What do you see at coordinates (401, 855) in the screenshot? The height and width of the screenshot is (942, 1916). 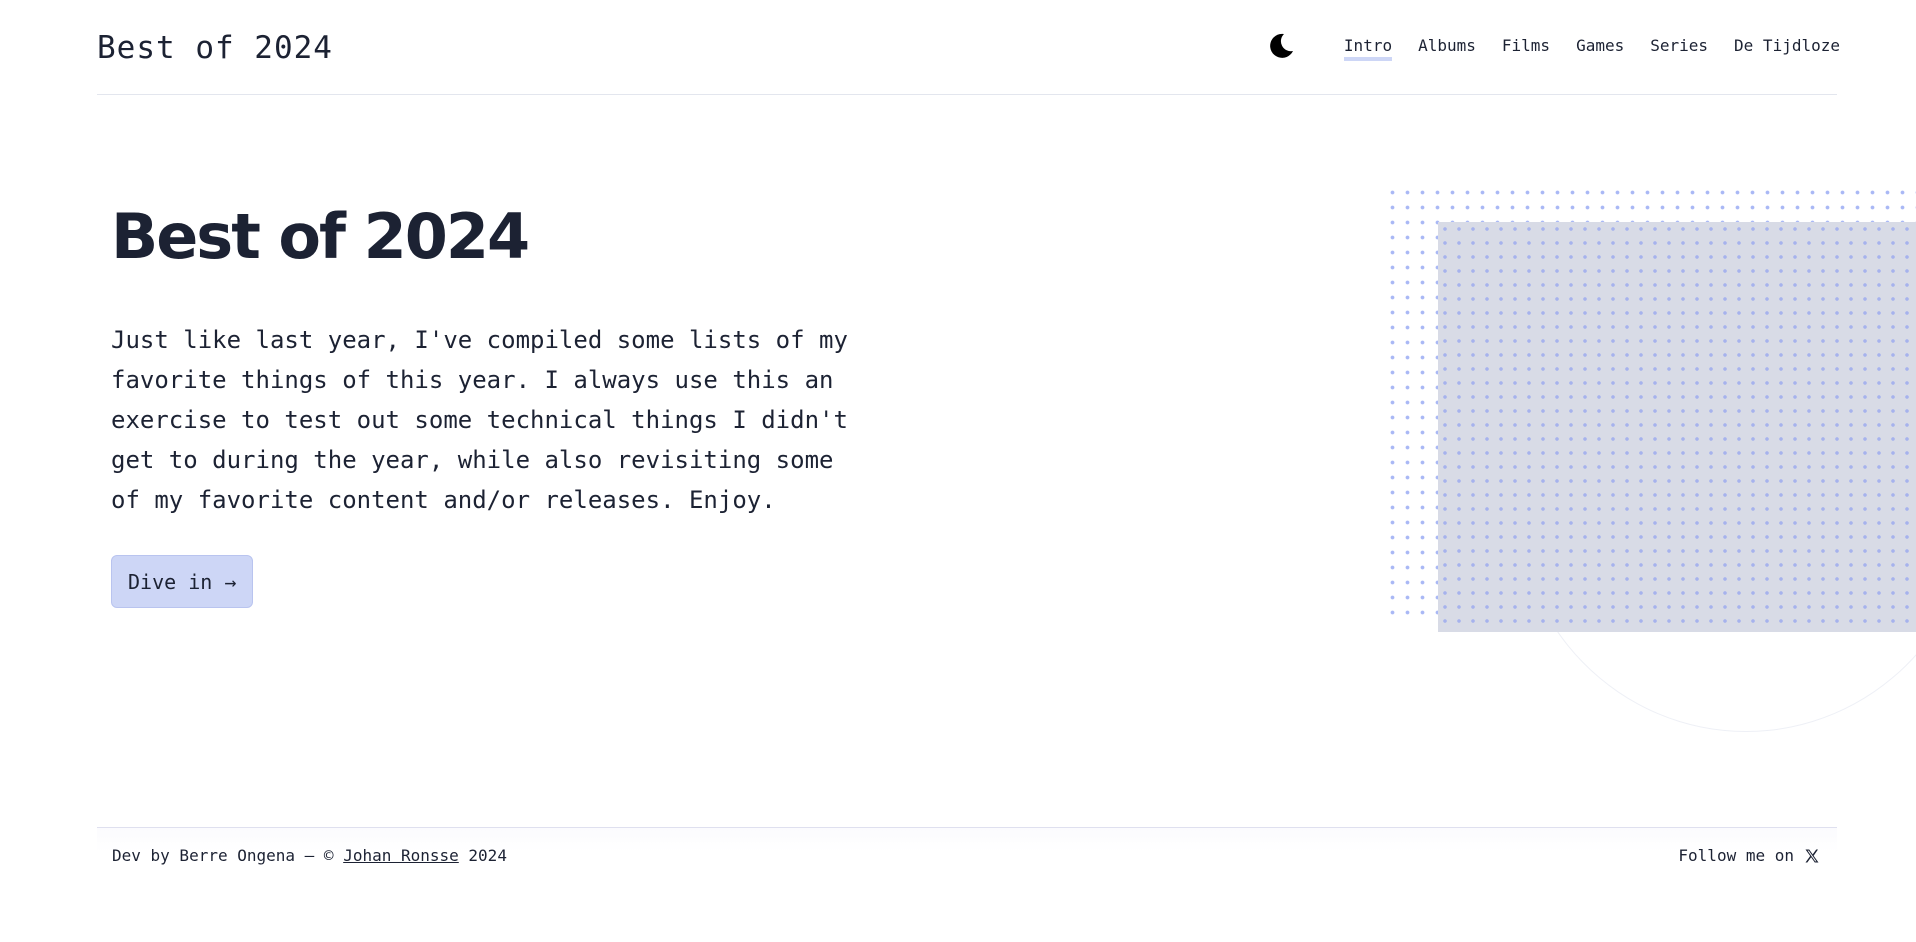 I see `author-link: Johan Ronsse` at bounding box center [401, 855].